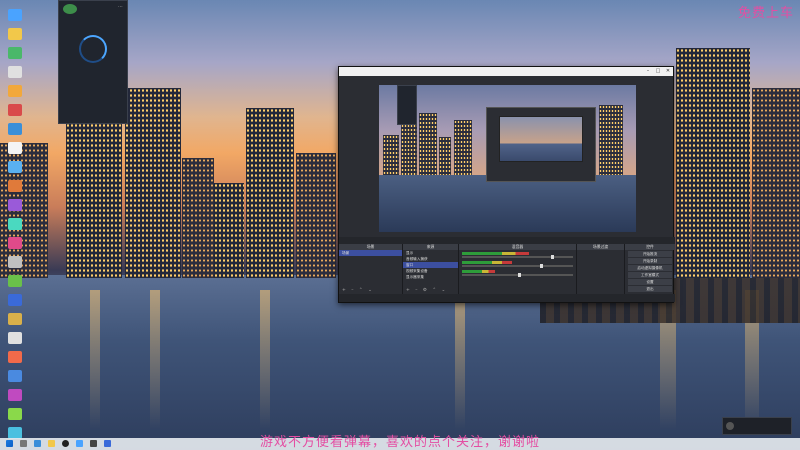  Describe the element at coordinates (93, 49) in the screenshot. I see `loading-spinner-icon` at that location.